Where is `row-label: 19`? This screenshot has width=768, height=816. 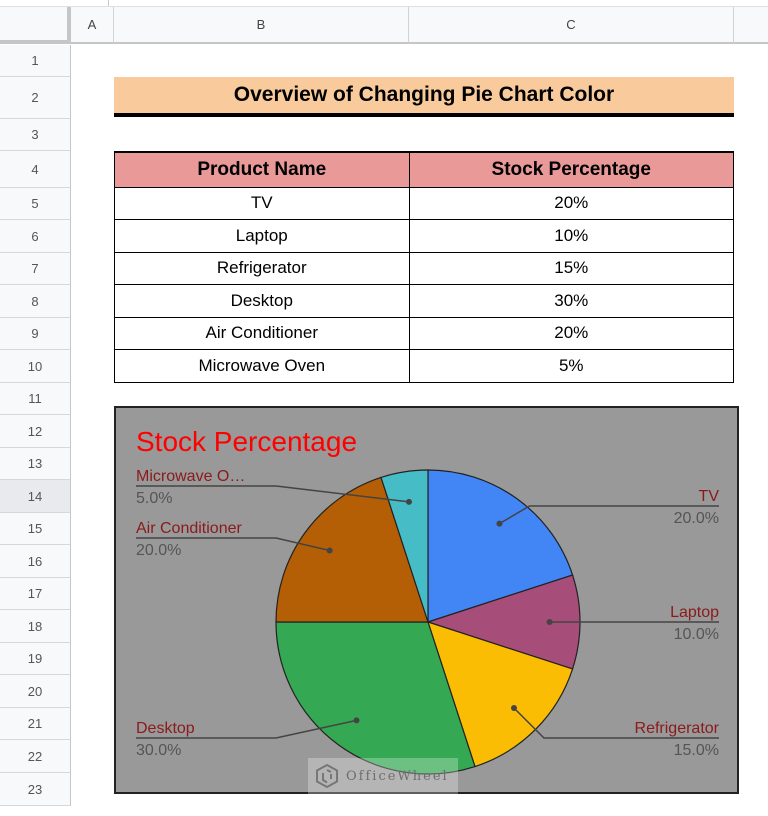 row-label: 19 is located at coordinates (35, 658).